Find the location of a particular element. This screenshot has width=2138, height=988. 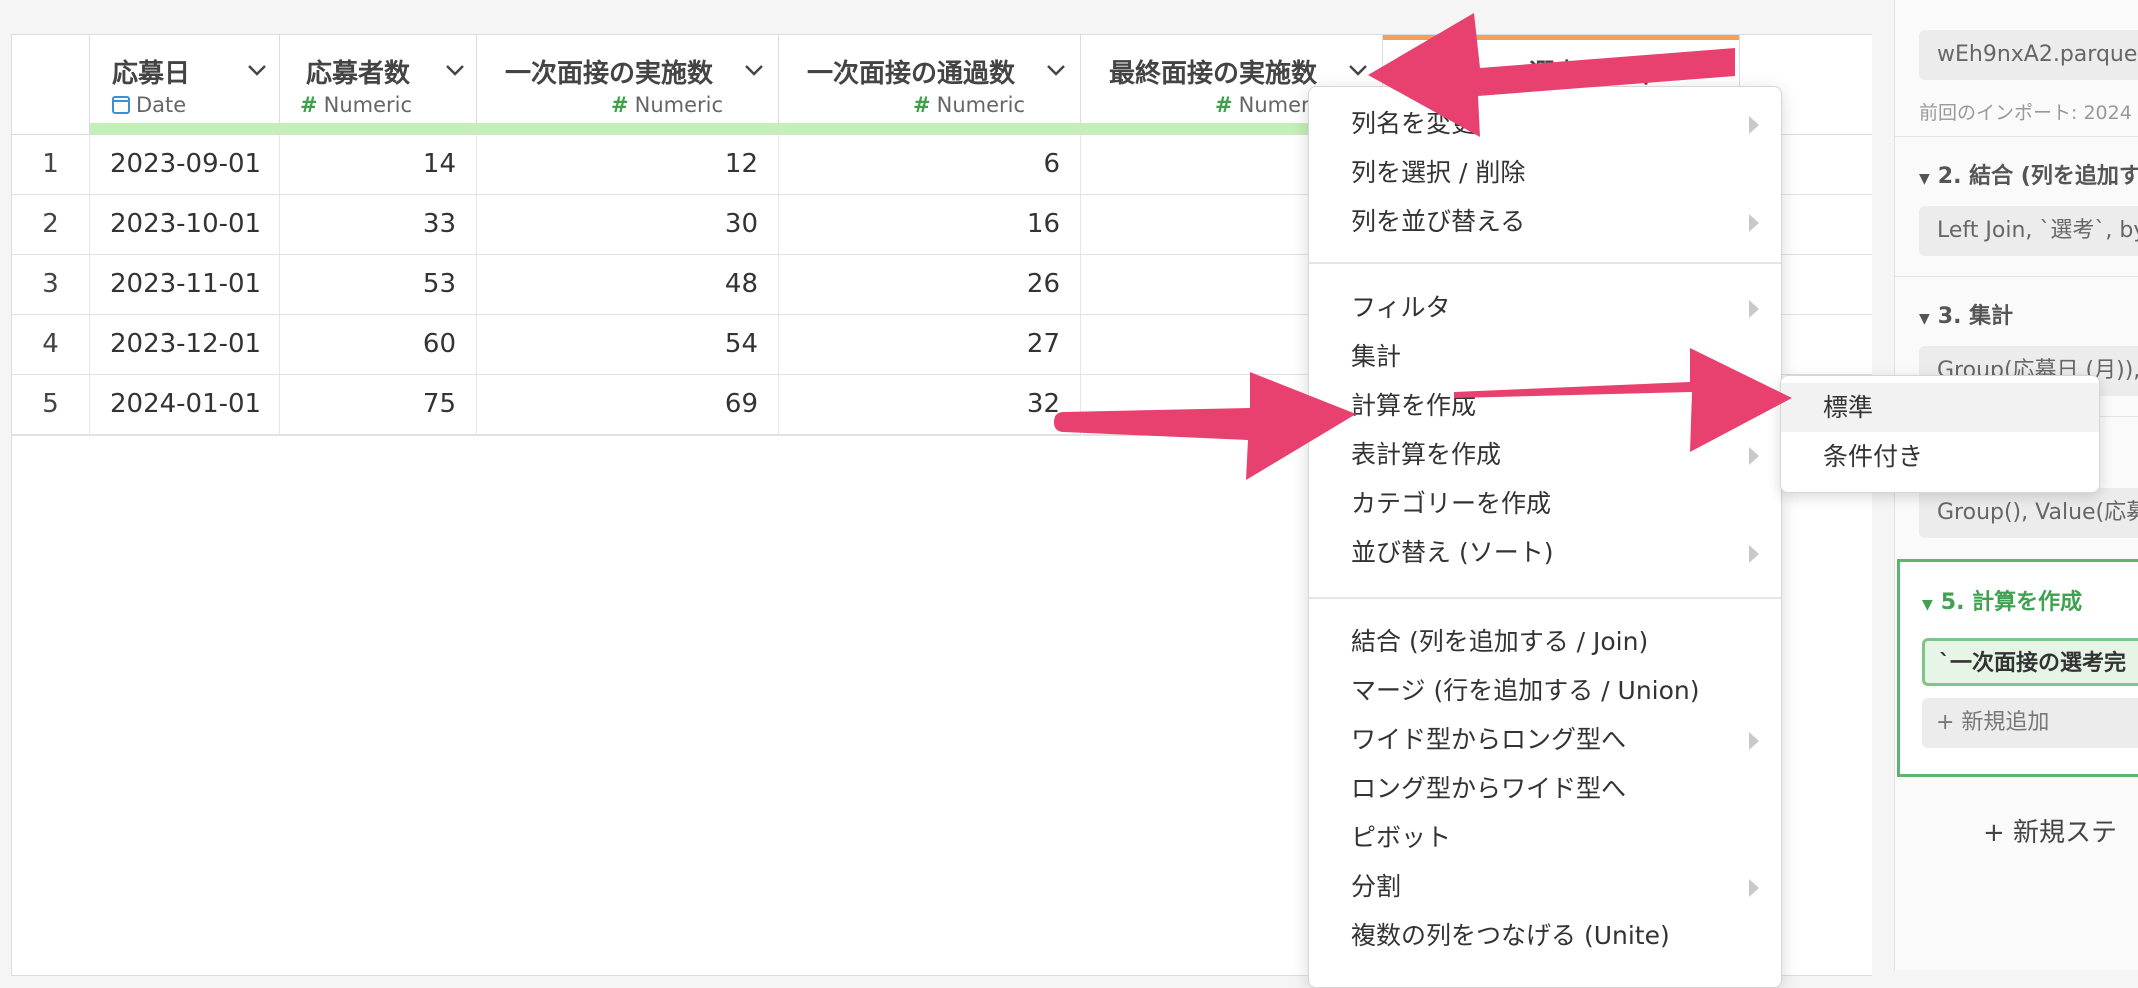

row-index-header is located at coordinates (51, 84).